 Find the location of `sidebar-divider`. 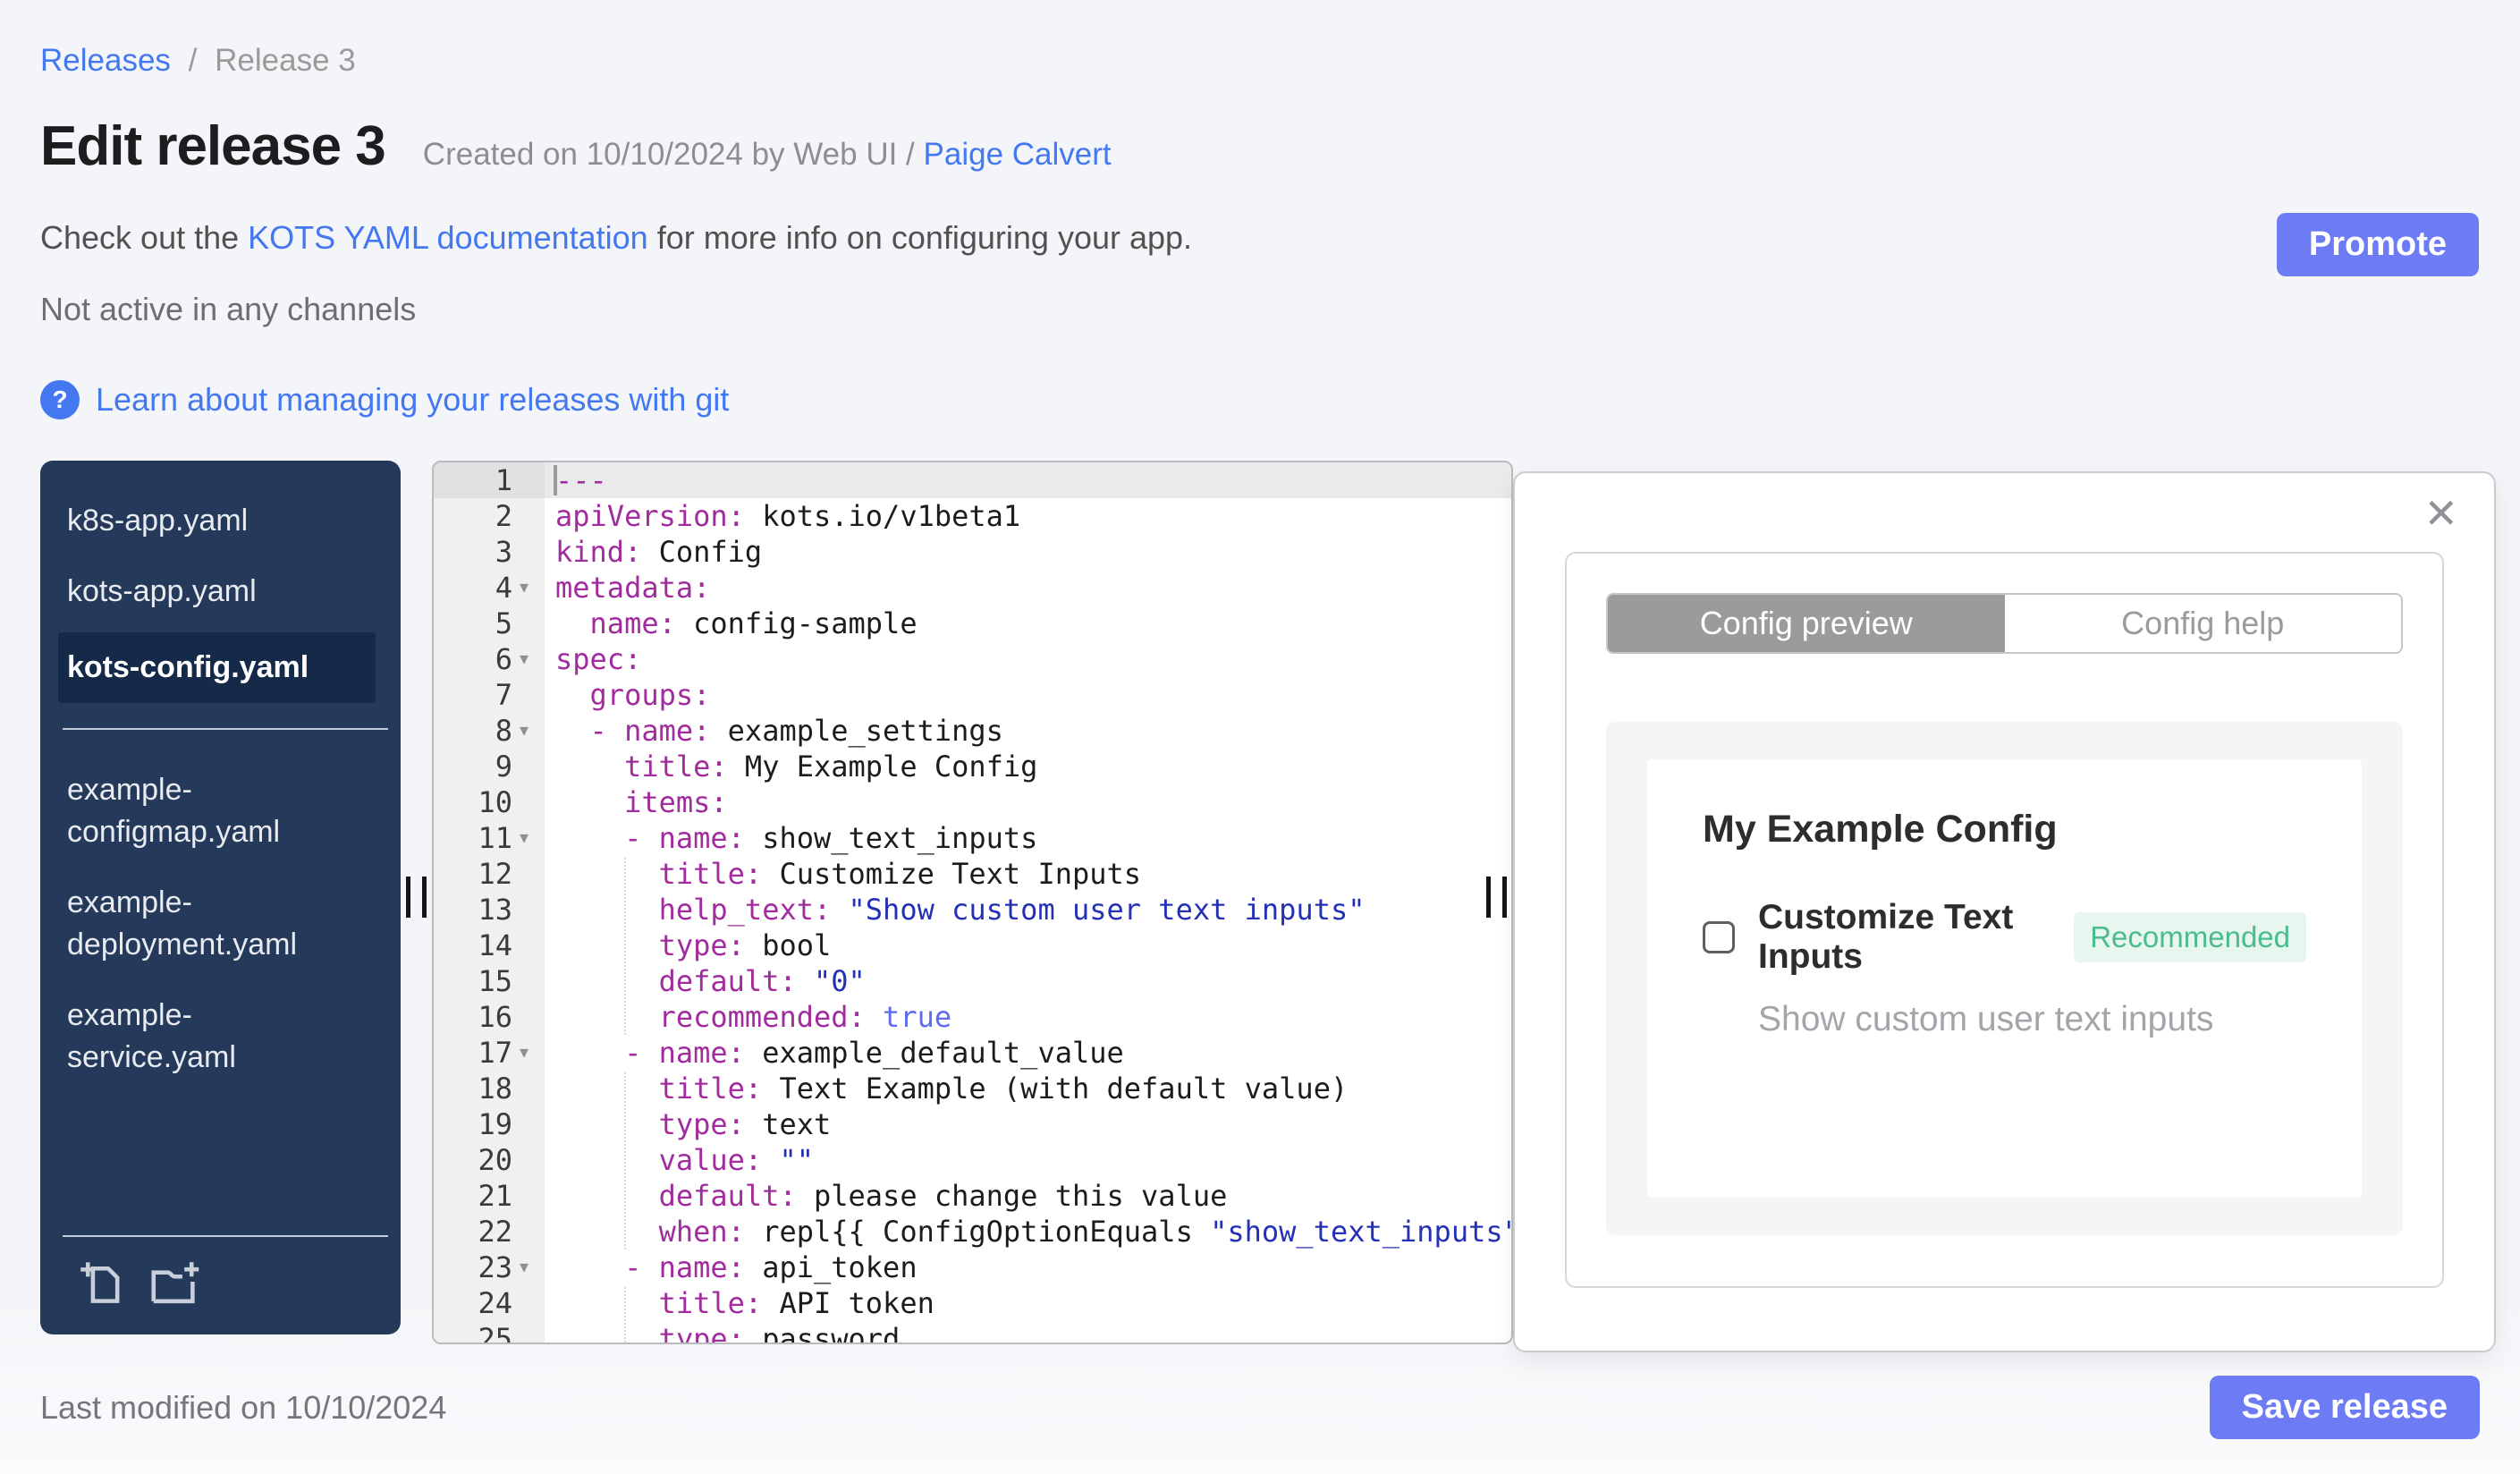

sidebar-divider is located at coordinates (225, 729).